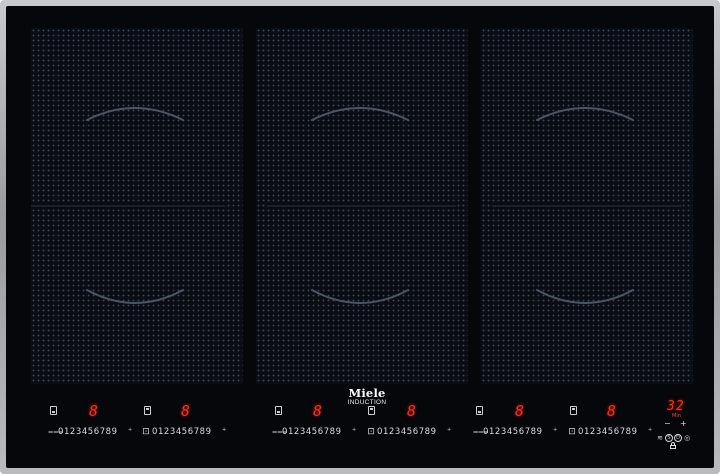 The height and width of the screenshot is (474, 720). I want to click on stop-go-icon: S, so click(669, 438).